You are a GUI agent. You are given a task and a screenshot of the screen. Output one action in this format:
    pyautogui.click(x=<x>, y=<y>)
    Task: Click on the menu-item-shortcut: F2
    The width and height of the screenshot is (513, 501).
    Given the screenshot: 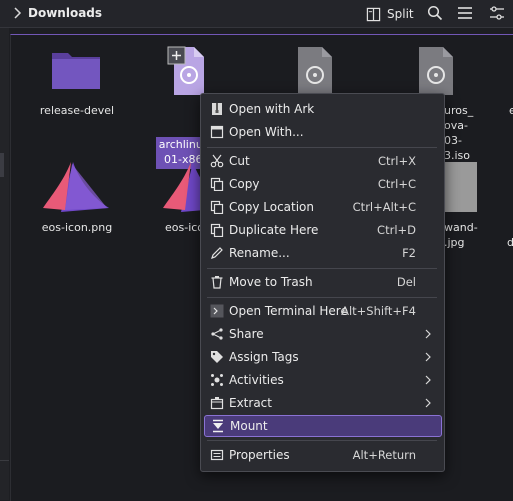 What is the action you would take?
    pyautogui.click(x=409, y=253)
    